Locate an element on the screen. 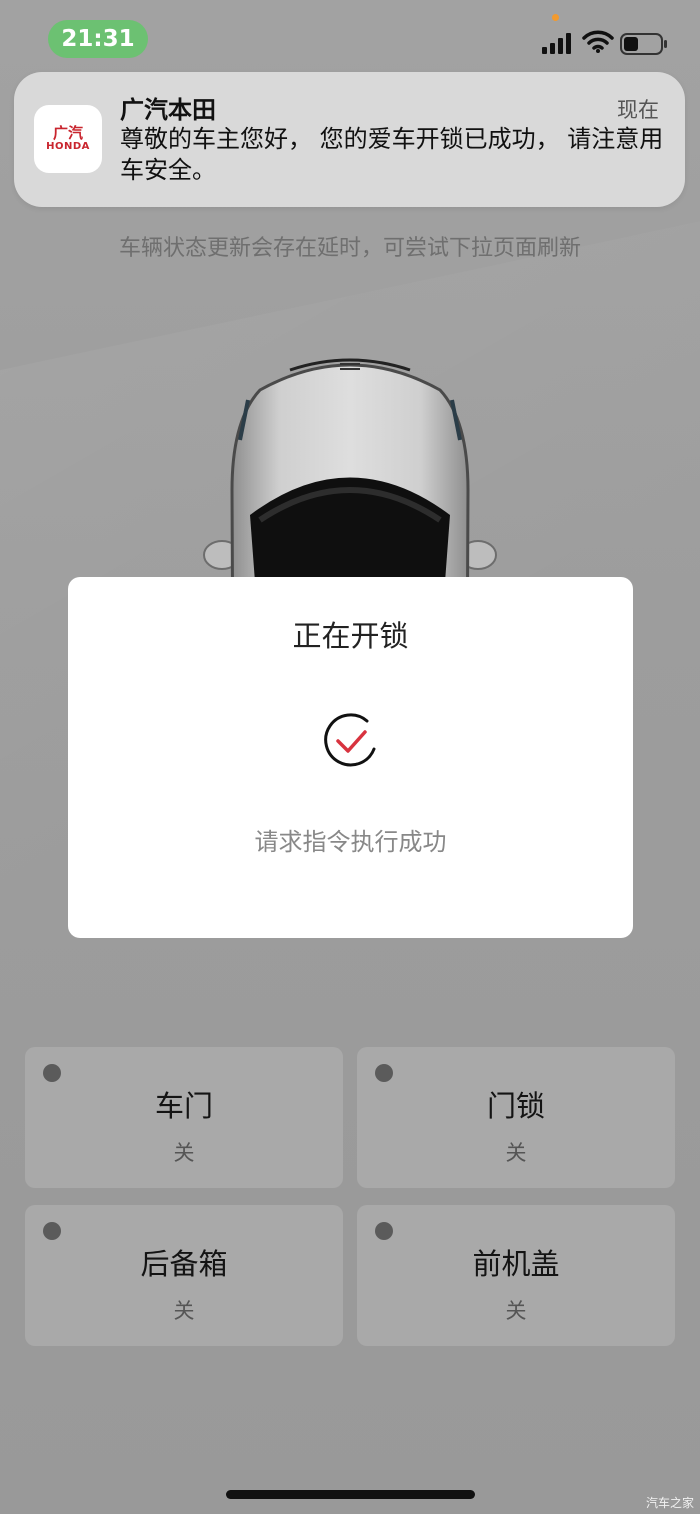 The image size is (700, 1514). honda-logo-icon: 广汽 HONDA is located at coordinates (68, 139).